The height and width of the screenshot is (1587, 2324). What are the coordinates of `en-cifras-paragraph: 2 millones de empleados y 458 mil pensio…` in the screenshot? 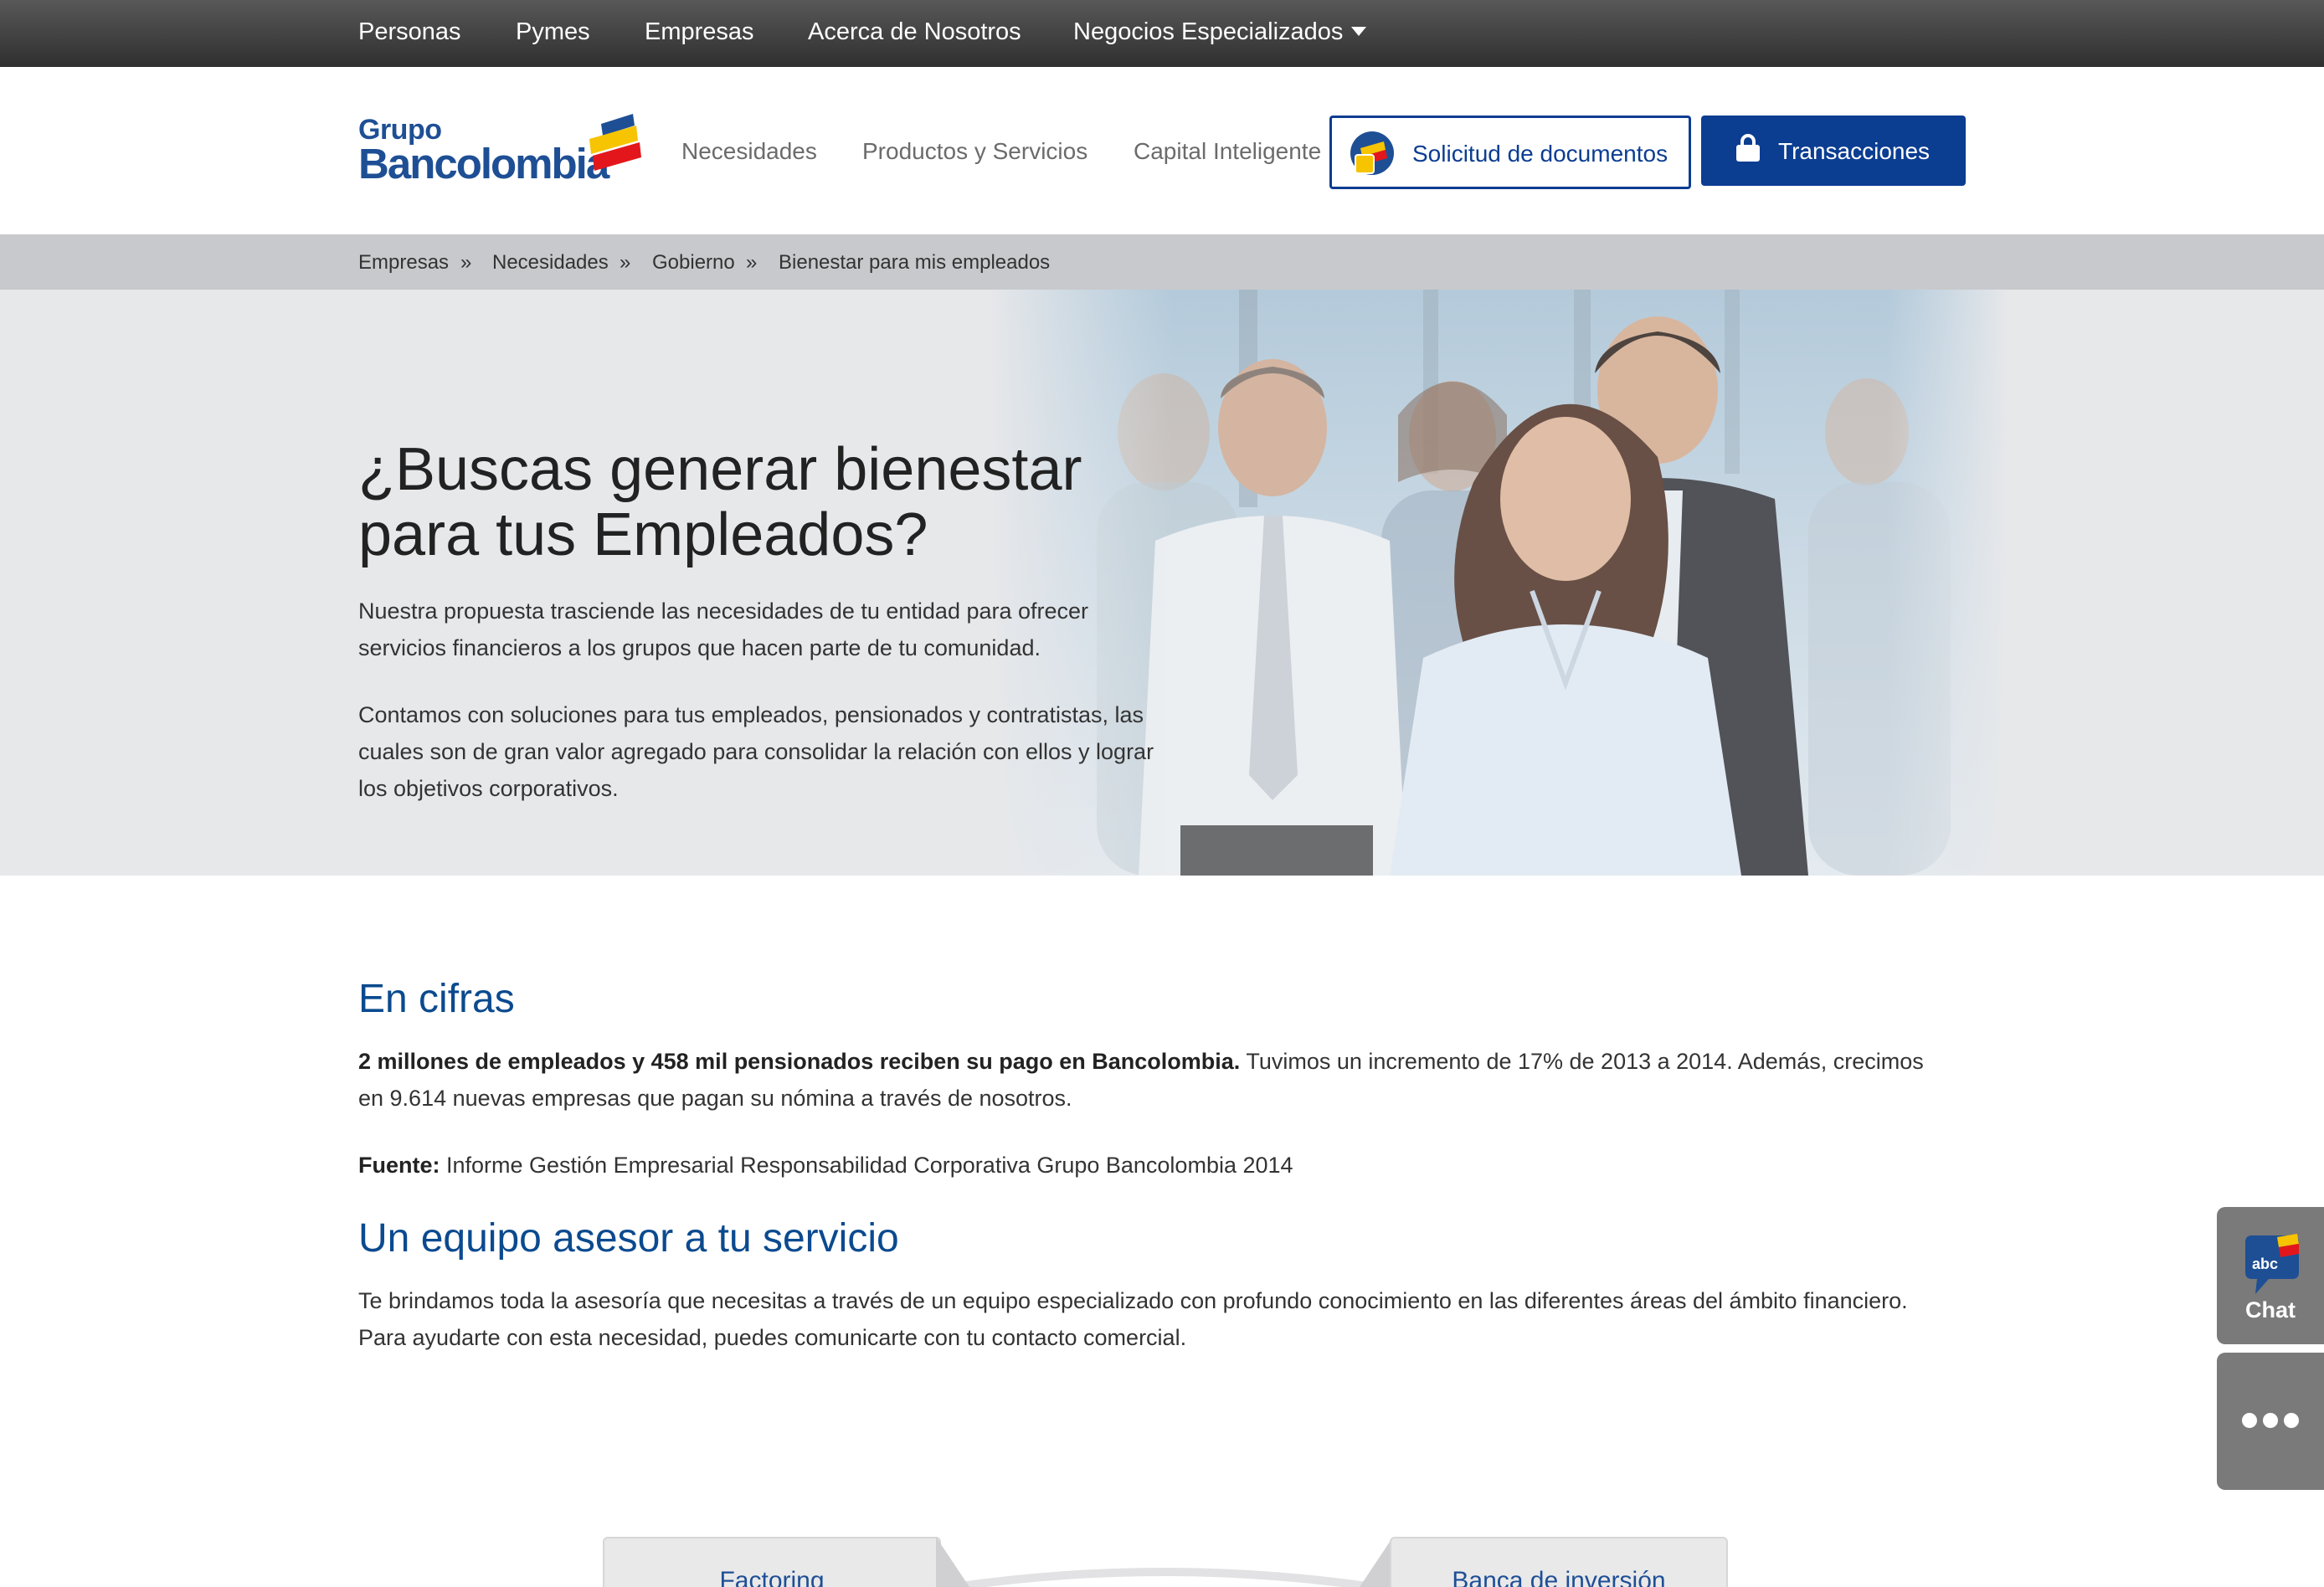 It's located at (1154, 1080).